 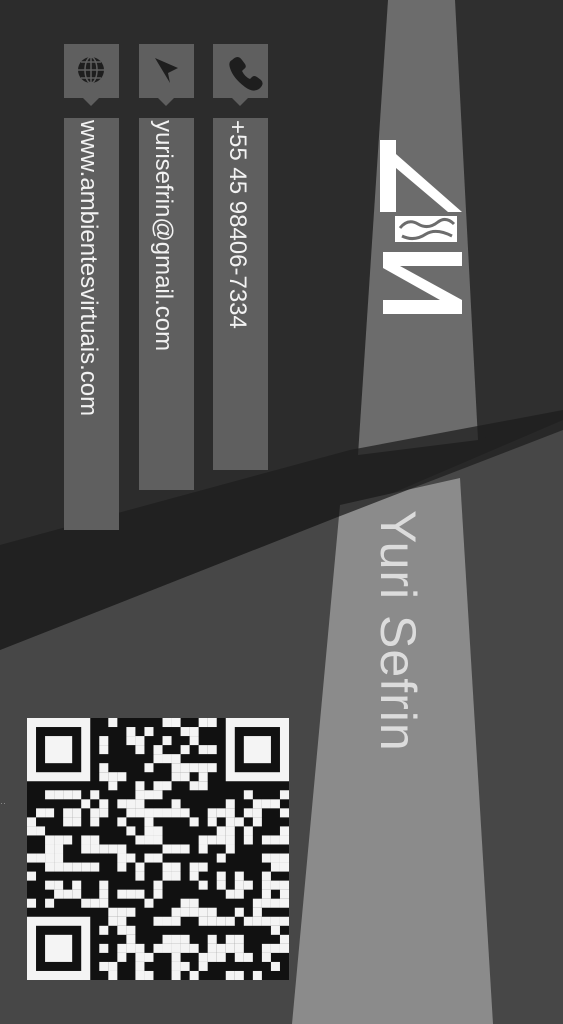 I want to click on email-address: yurisefrin@gmail.com, so click(x=163, y=236).